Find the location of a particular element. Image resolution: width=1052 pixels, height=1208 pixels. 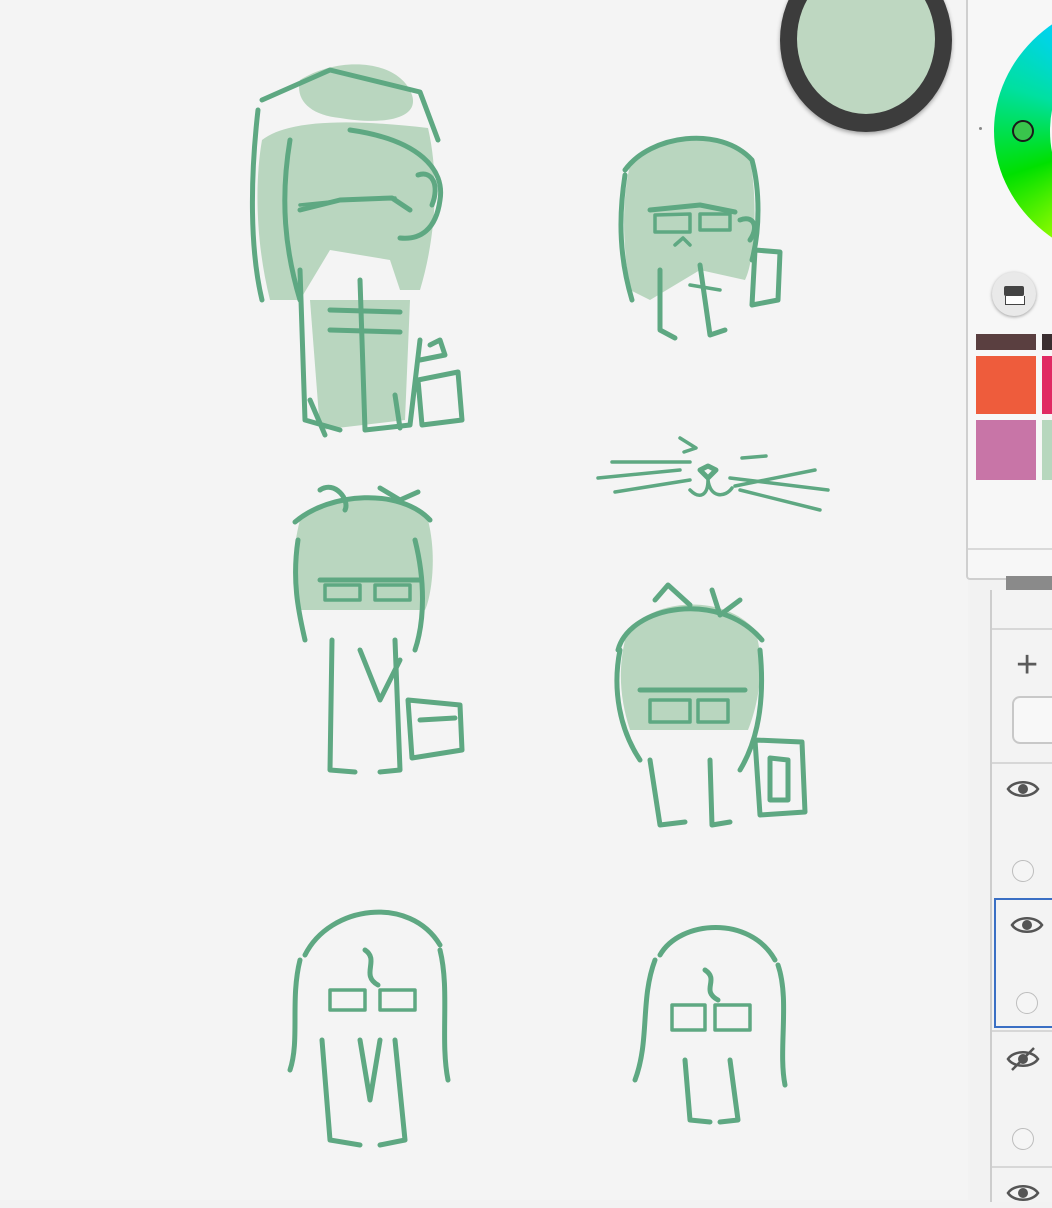

layer-row-hidden is located at coordinates (1022, 1098).